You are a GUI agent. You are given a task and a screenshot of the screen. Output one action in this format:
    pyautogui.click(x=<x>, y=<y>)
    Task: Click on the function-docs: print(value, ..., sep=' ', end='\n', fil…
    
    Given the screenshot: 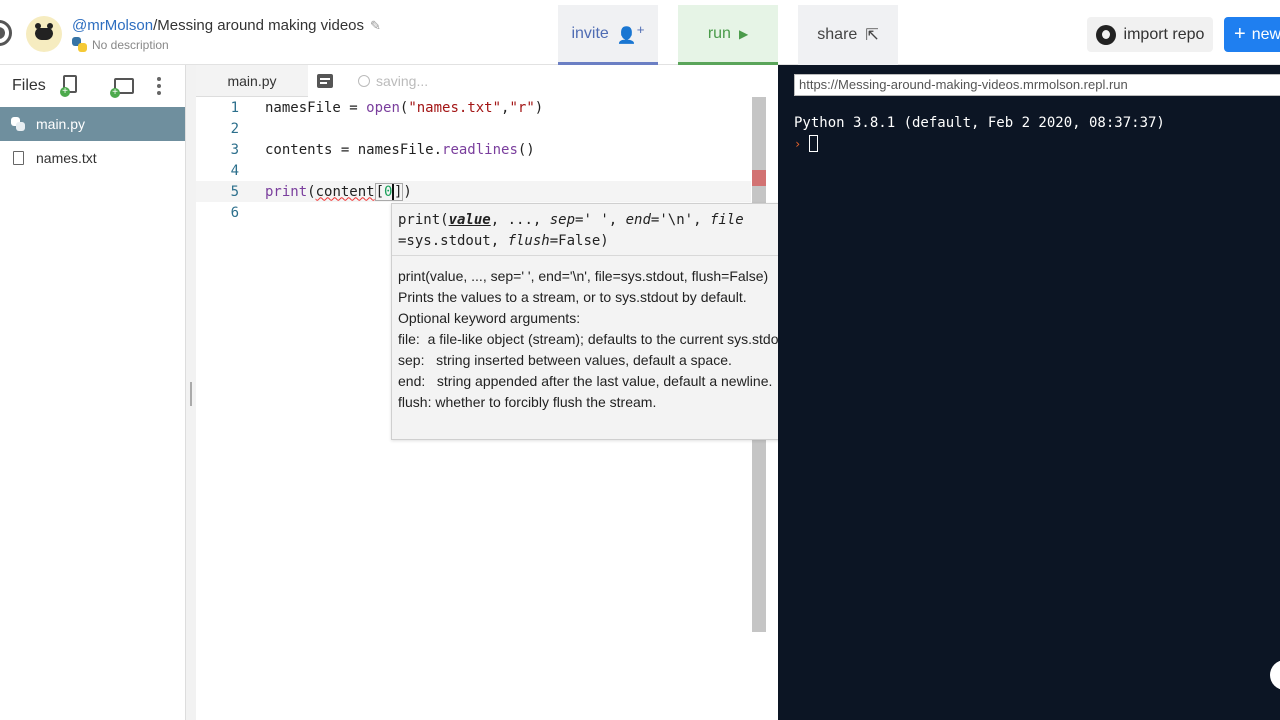 What is the action you would take?
    pyautogui.click(x=613, y=339)
    